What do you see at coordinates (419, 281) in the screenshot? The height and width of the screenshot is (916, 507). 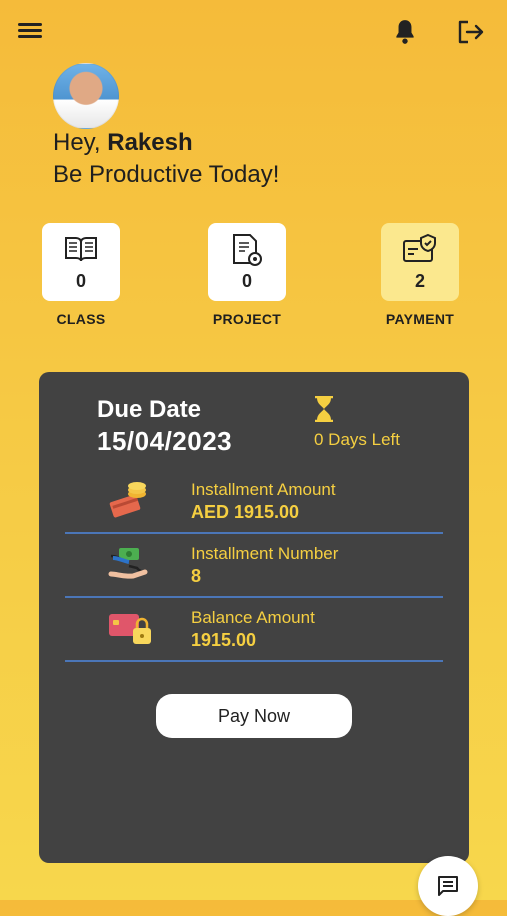 I see `stat-count: 2` at bounding box center [419, 281].